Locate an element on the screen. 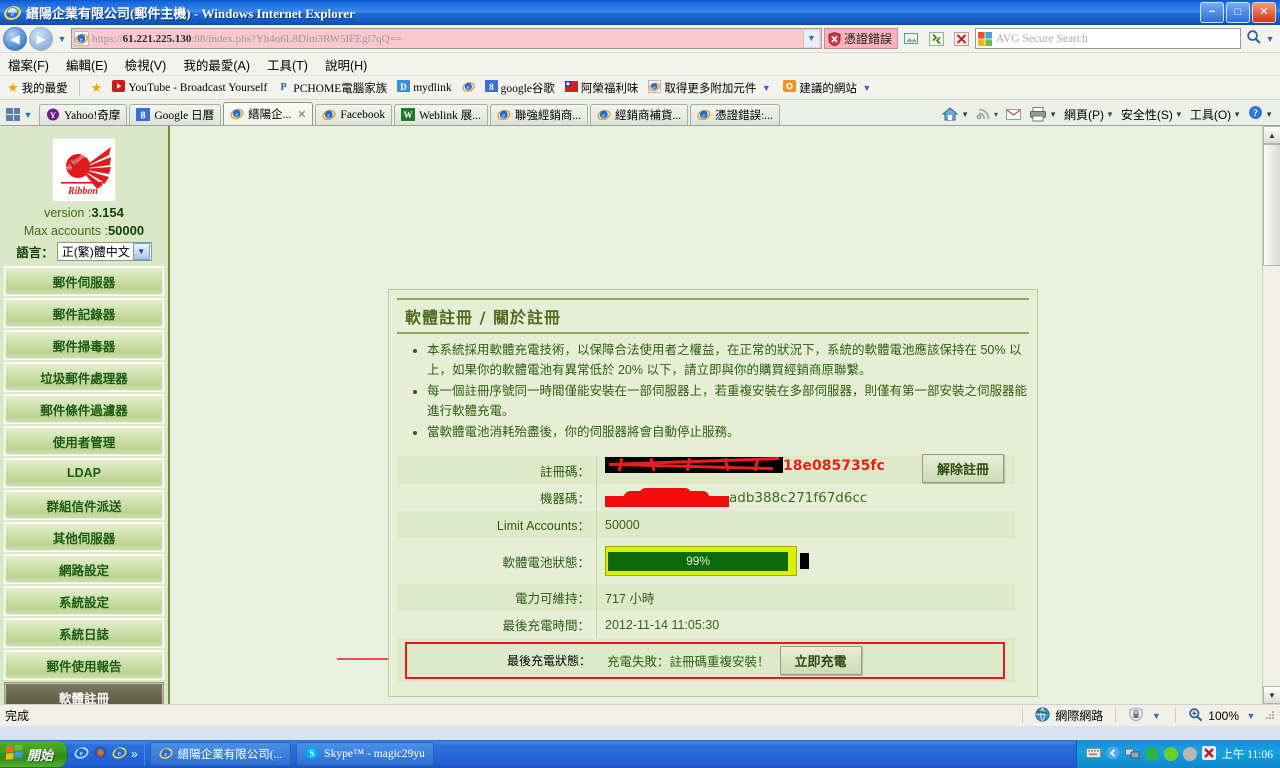  quick-launch-ie2-icon: e is located at coordinates (119, 754).